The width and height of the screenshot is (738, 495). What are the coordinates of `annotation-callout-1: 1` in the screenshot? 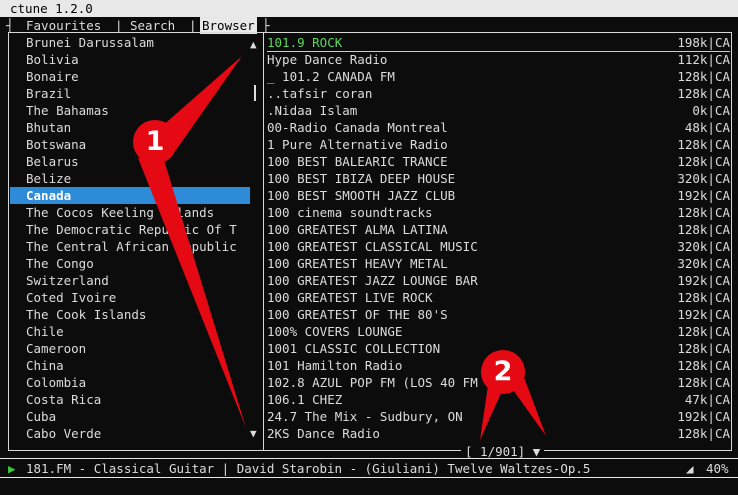 It's located at (155, 142).